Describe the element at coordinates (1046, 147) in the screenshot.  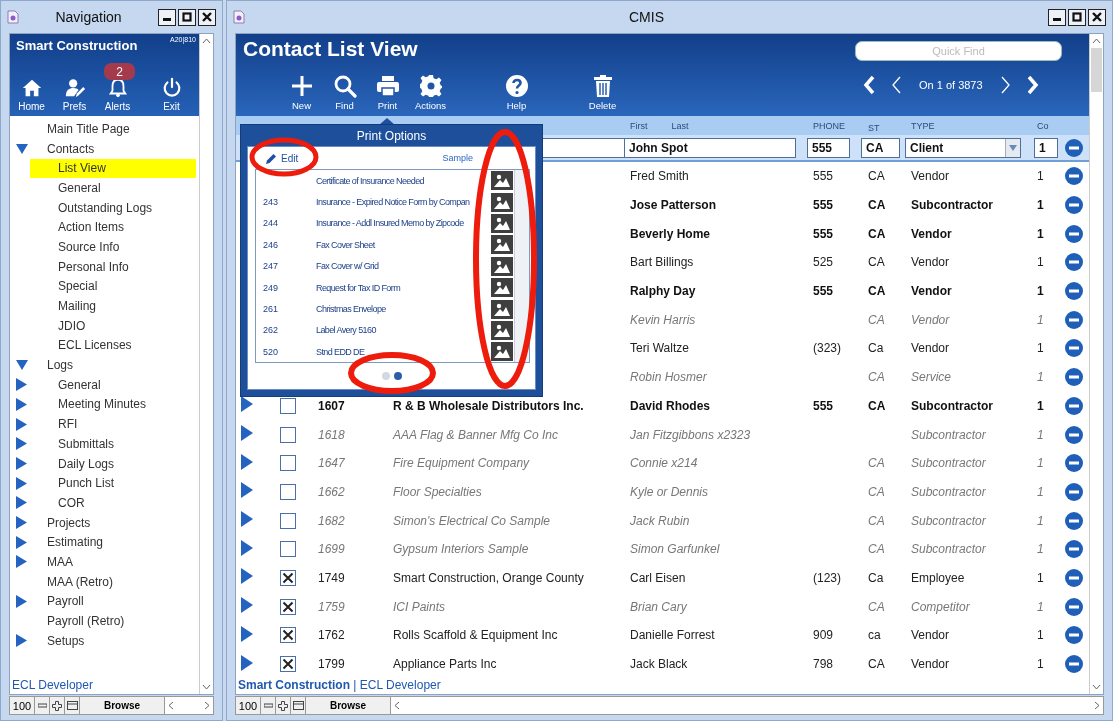
I see `co-field: 1` at that location.